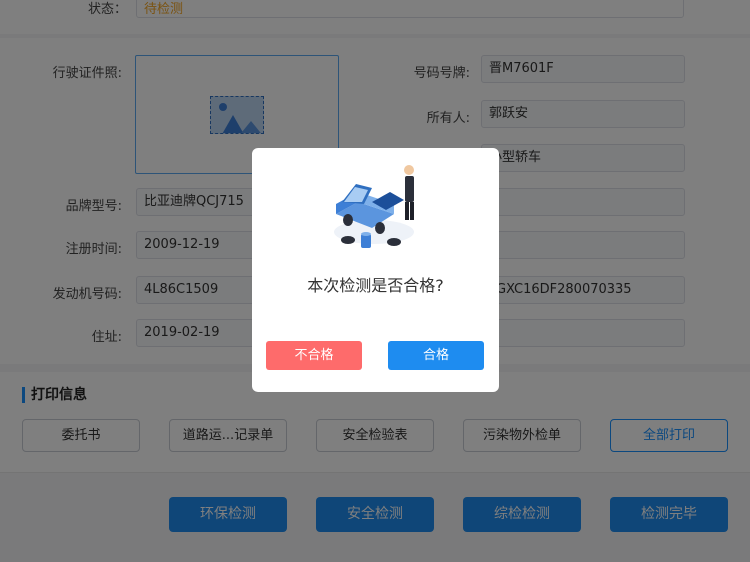 Image resolution: width=750 pixels, height=562 pixels. I want to click on pass-button: 合格, so click(436, 355).